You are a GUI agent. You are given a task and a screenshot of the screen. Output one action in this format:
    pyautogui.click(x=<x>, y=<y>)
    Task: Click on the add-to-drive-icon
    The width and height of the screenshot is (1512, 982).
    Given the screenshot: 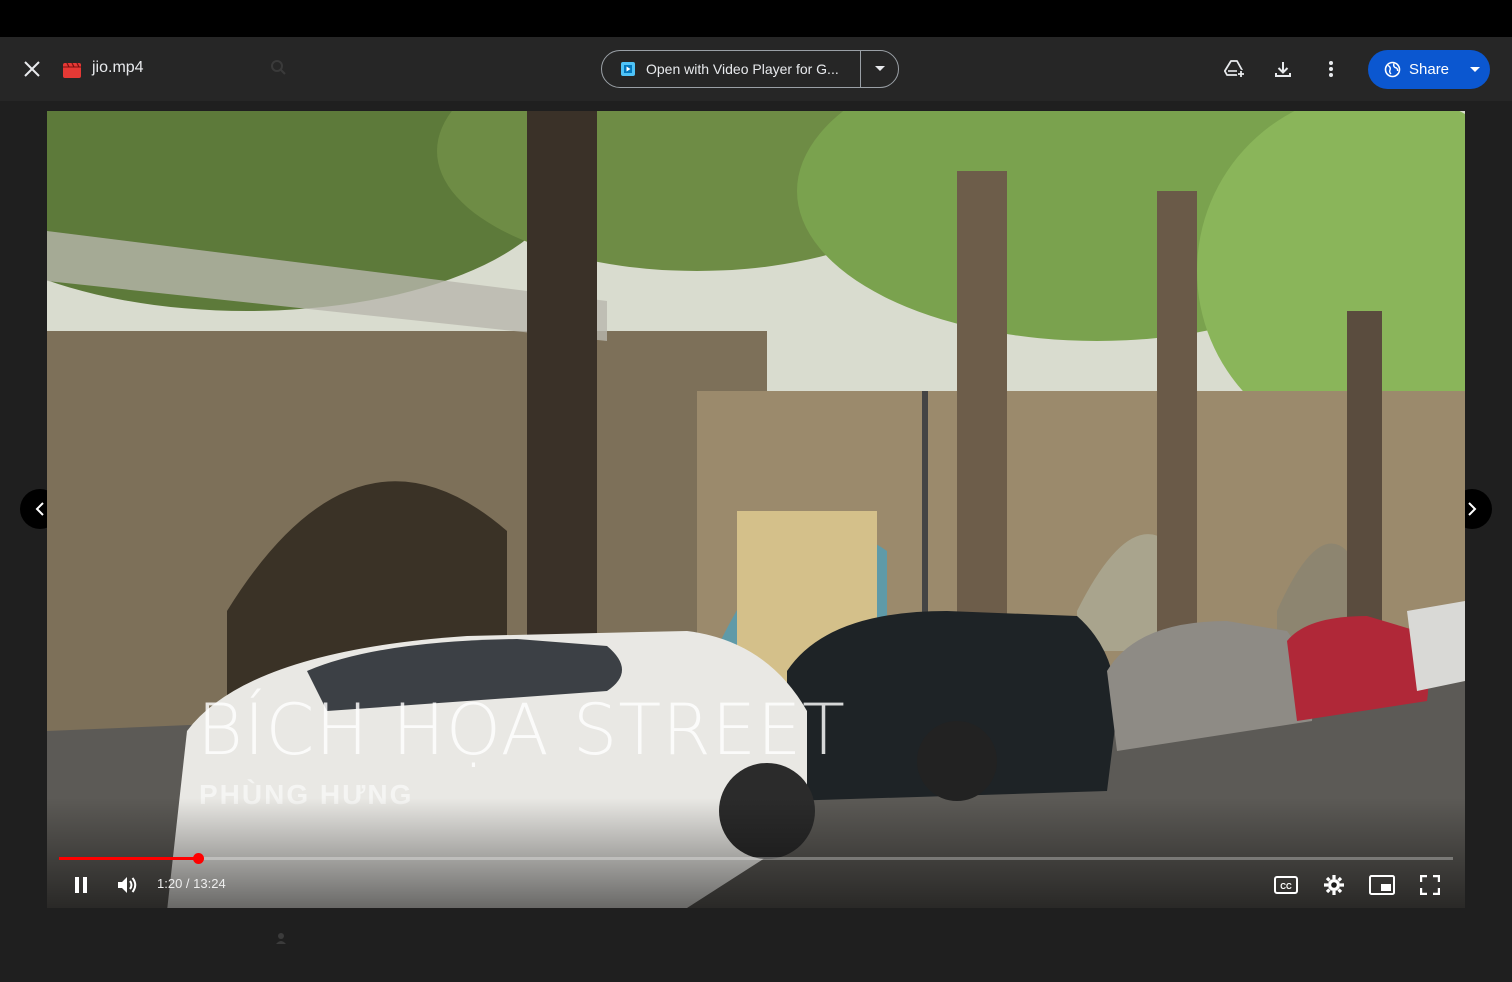 What is the action you would take?
    pyautogui.click(x=1235, y=69)
    